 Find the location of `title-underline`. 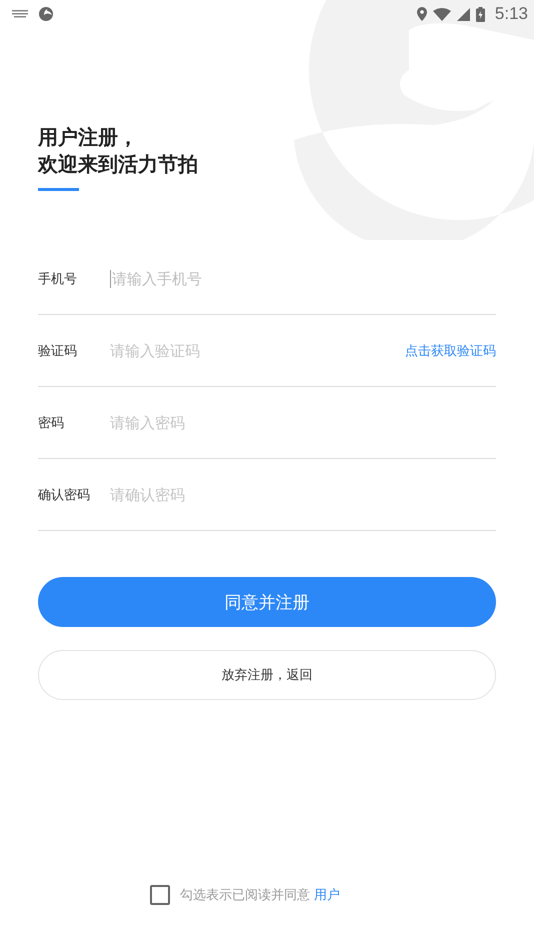

title-underline is located at coordinates (58, 189).